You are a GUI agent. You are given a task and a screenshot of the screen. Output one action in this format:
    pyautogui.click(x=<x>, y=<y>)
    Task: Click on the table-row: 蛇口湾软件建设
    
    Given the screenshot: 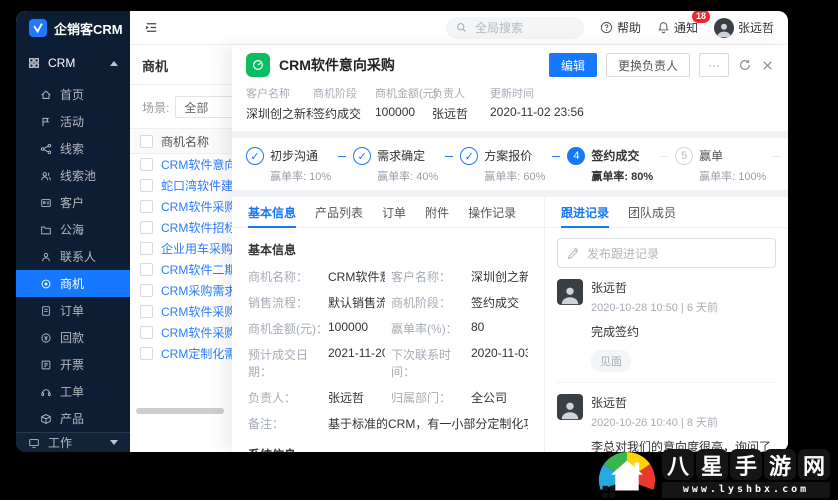 What is the action you would take?
    pyautogui.click(x=181, y=185)
    